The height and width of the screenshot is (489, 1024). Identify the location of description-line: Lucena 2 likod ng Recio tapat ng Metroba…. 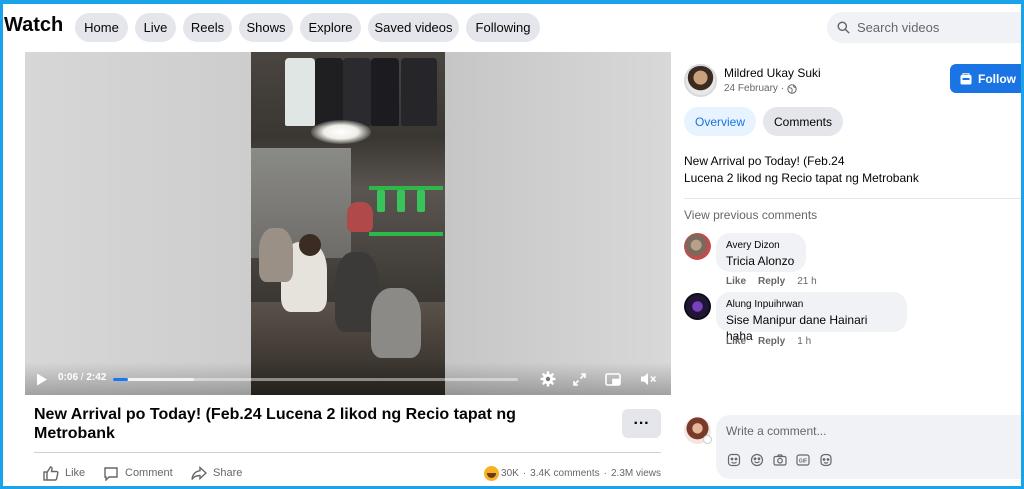
(801, 178).